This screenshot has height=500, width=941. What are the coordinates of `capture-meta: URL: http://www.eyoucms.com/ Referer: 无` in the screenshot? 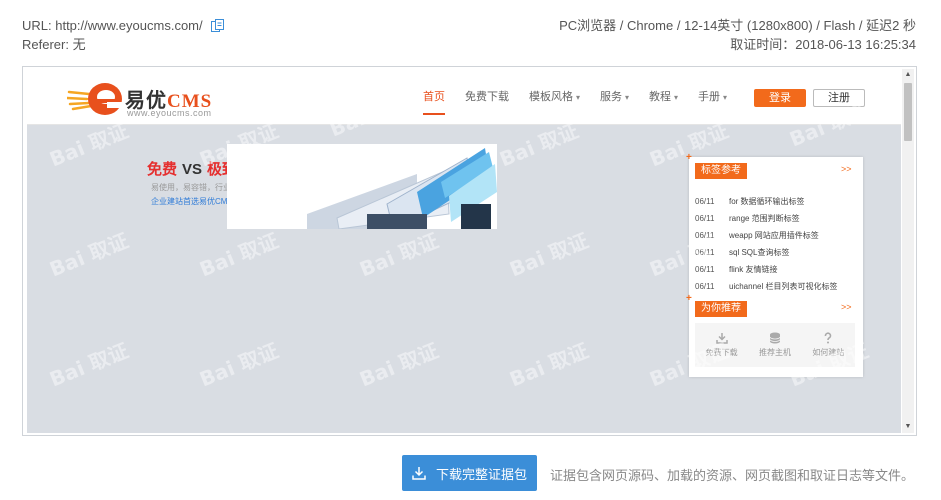 It's located at (123, 35).